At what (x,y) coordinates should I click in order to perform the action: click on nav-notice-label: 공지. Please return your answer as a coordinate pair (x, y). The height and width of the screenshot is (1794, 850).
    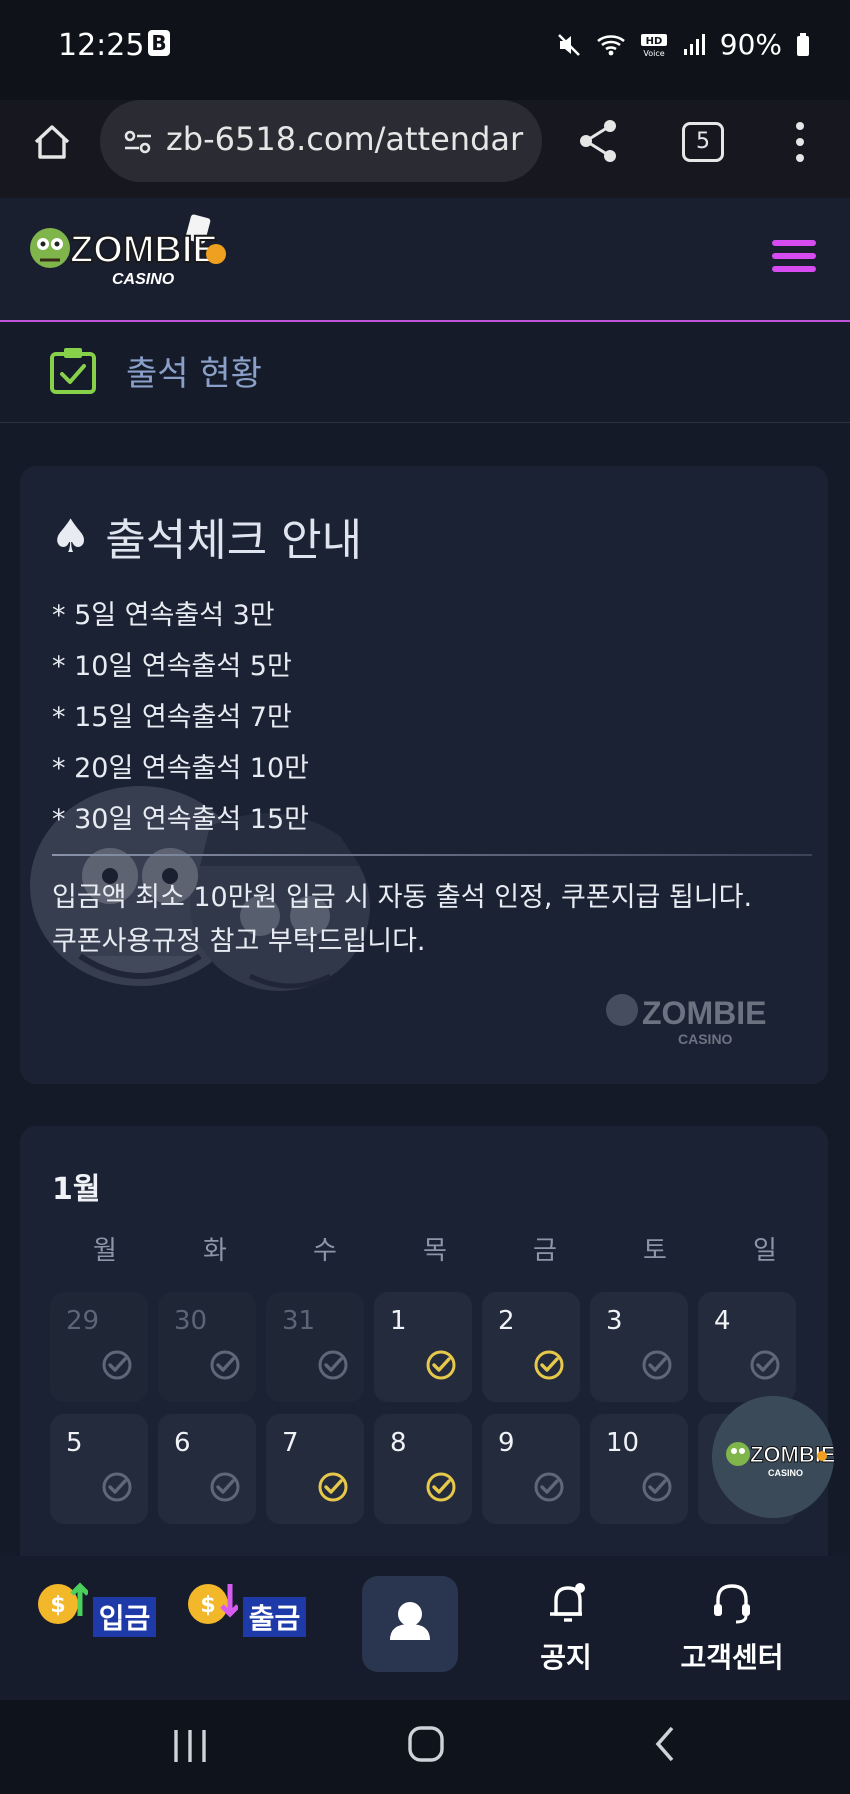
    Looking at the image, I should click on (566, 1657).